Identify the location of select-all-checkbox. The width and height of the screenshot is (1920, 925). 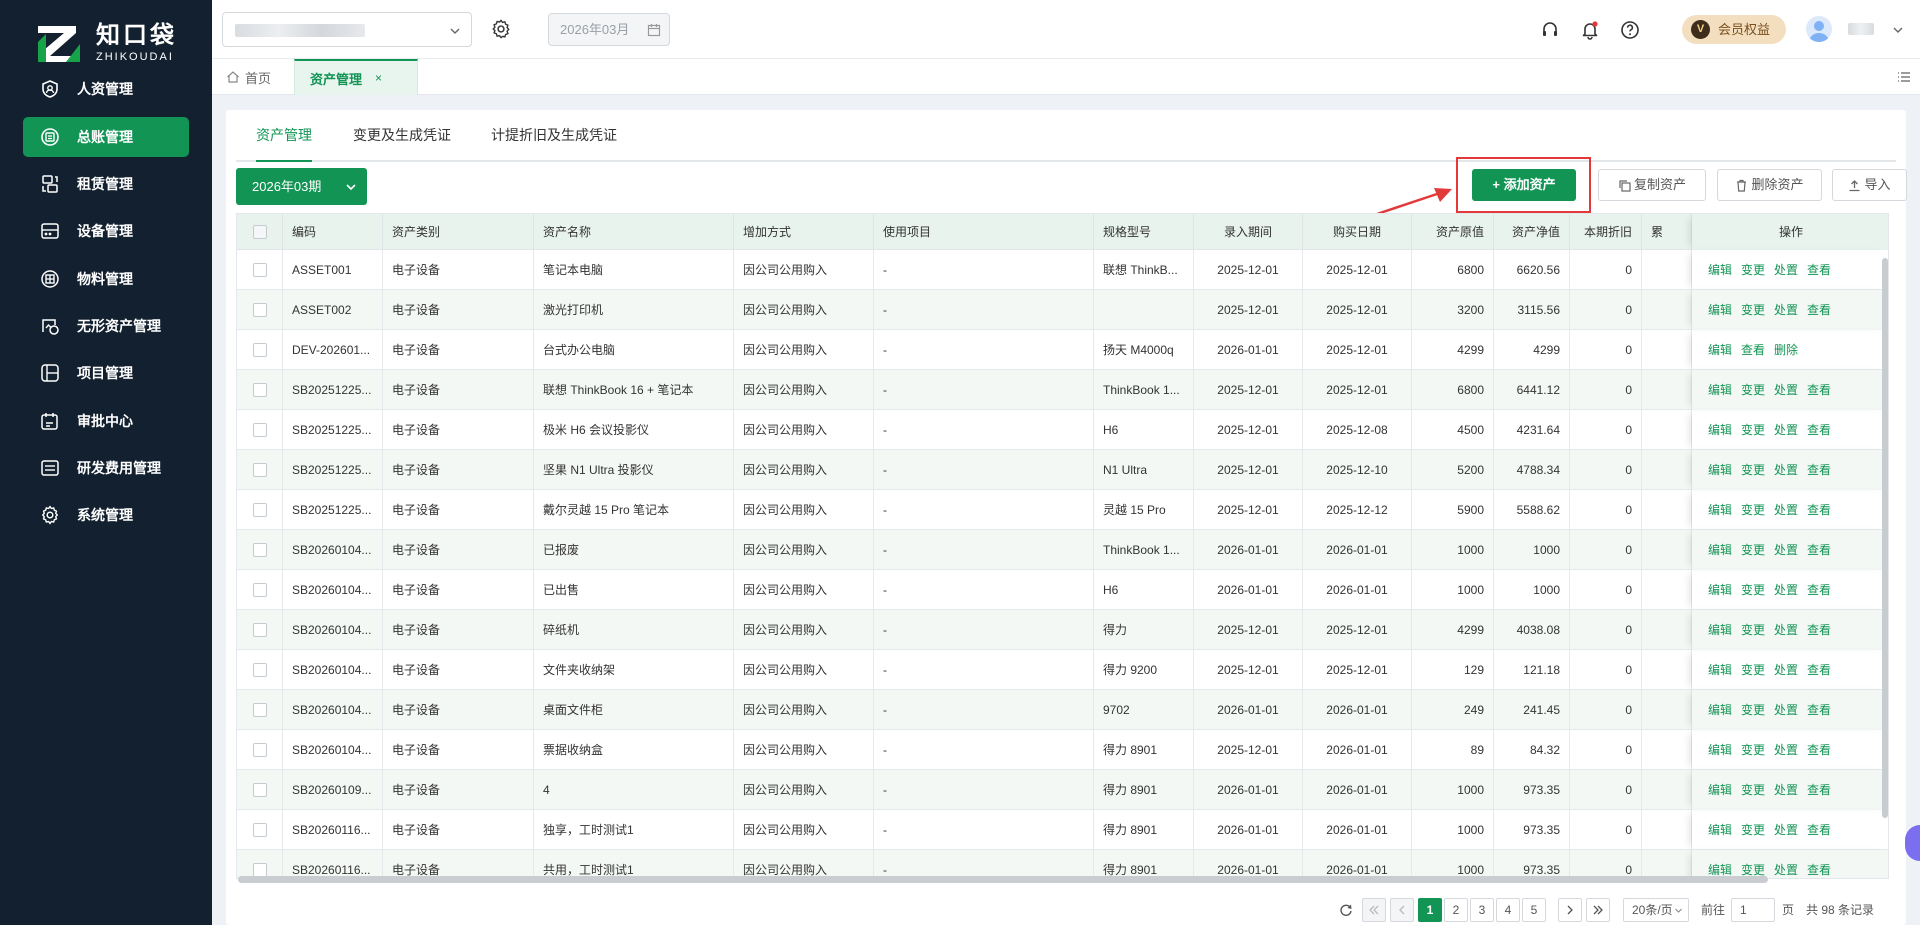
(260, 232).